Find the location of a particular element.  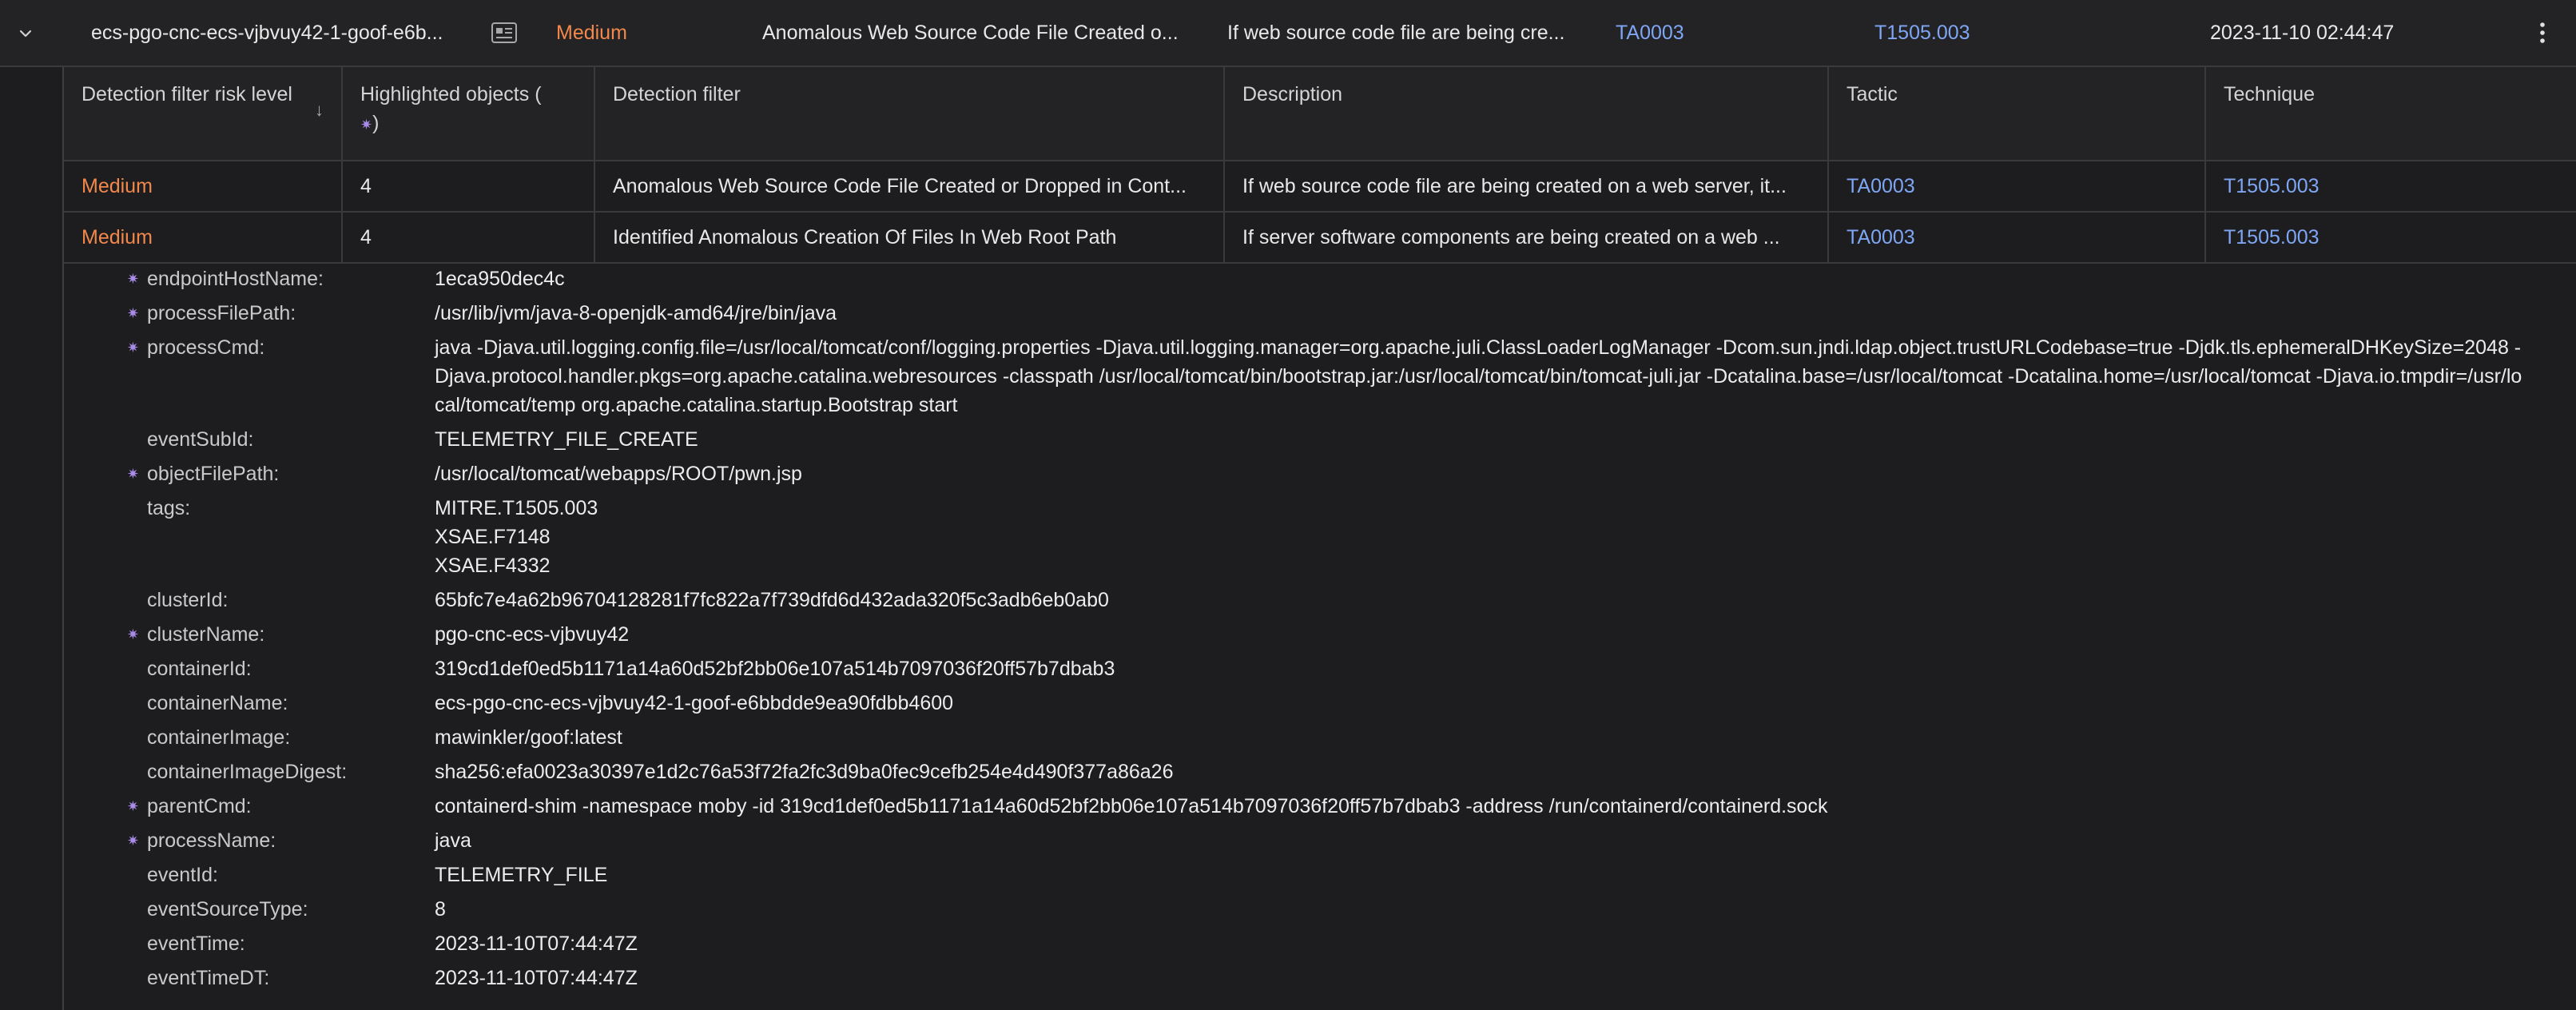

field-value-container-image: mawinkler/goof:latest is located at coordinates (1482, 737).